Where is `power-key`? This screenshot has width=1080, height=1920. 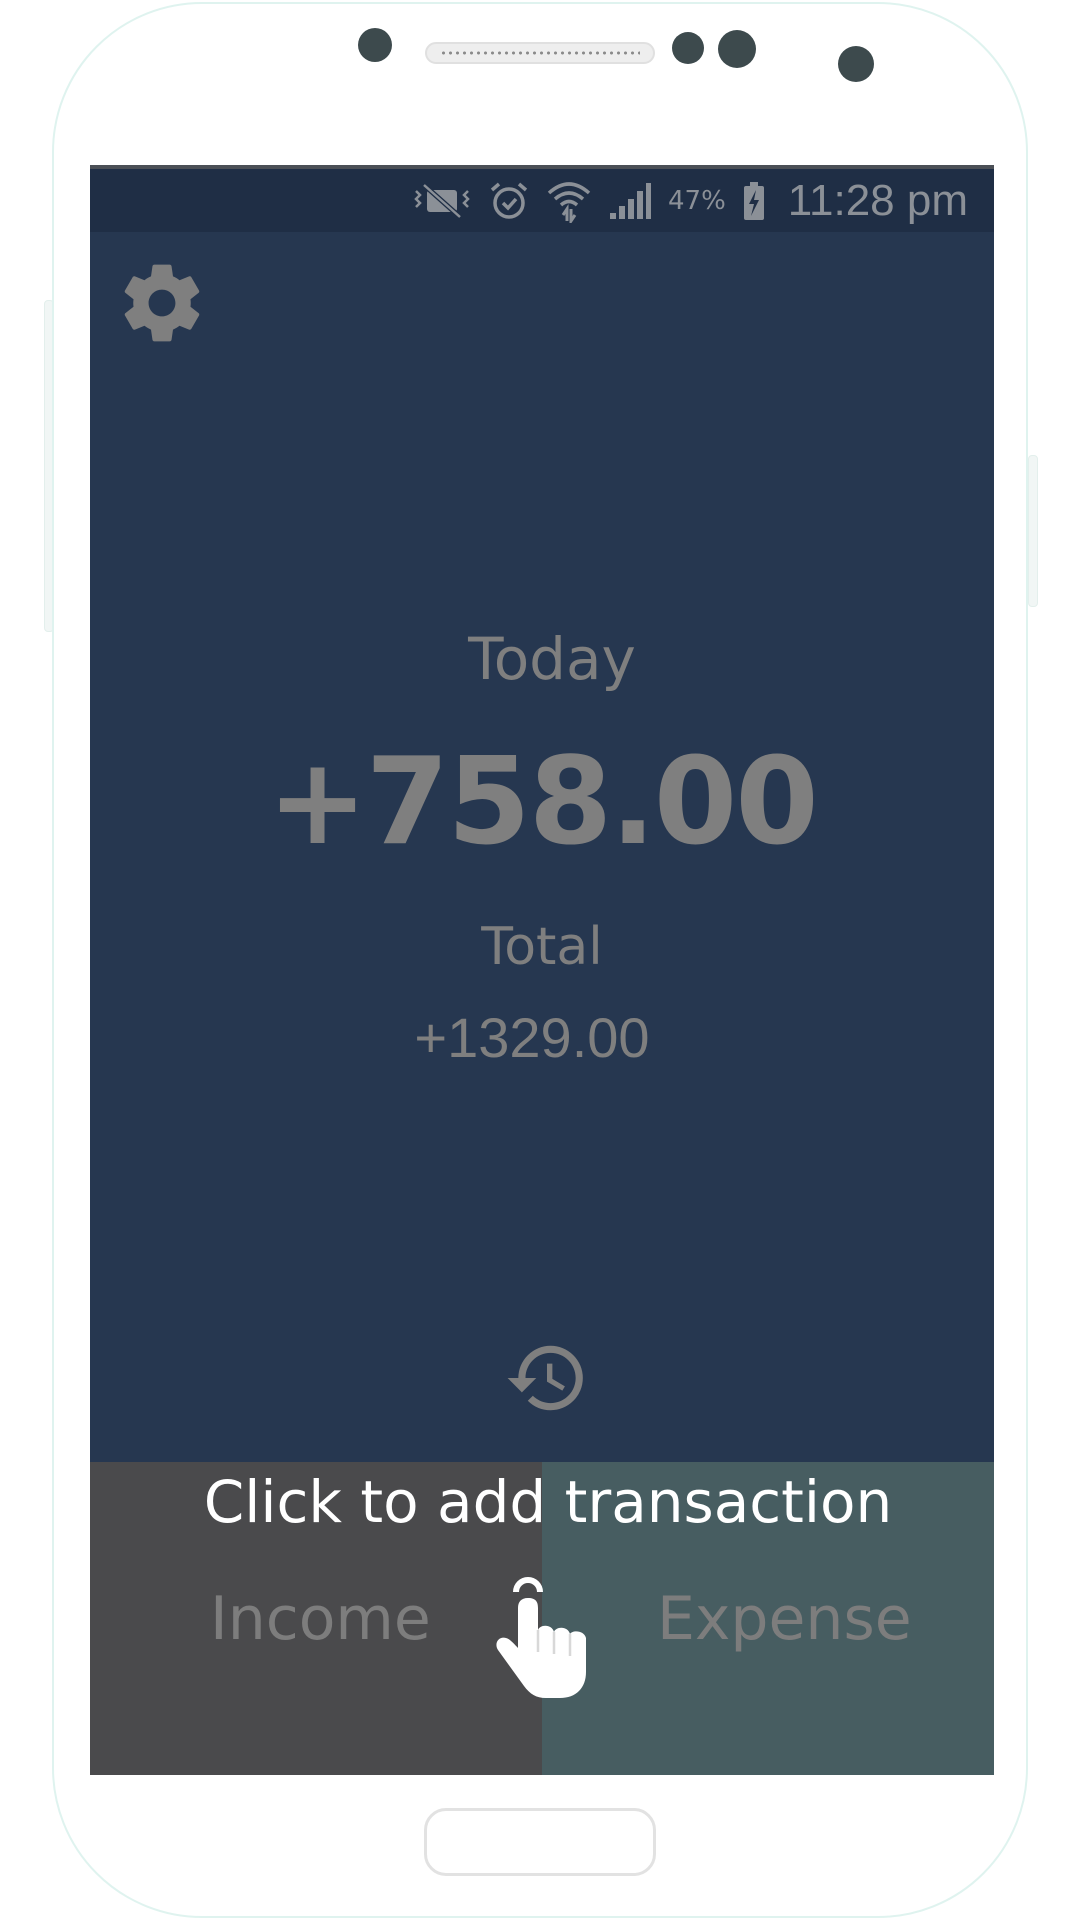 power-key is located at coordinates (1033, 531).